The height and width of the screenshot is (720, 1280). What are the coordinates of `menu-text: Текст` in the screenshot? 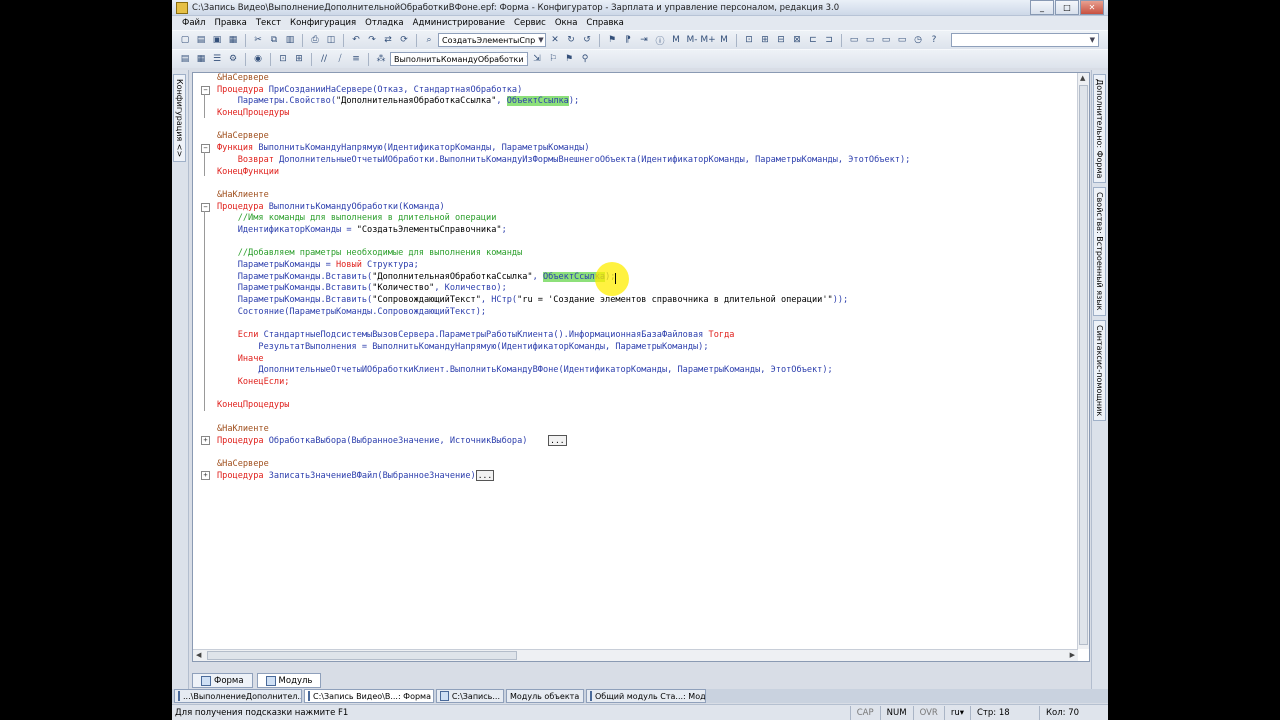 It's located at (268, 23).